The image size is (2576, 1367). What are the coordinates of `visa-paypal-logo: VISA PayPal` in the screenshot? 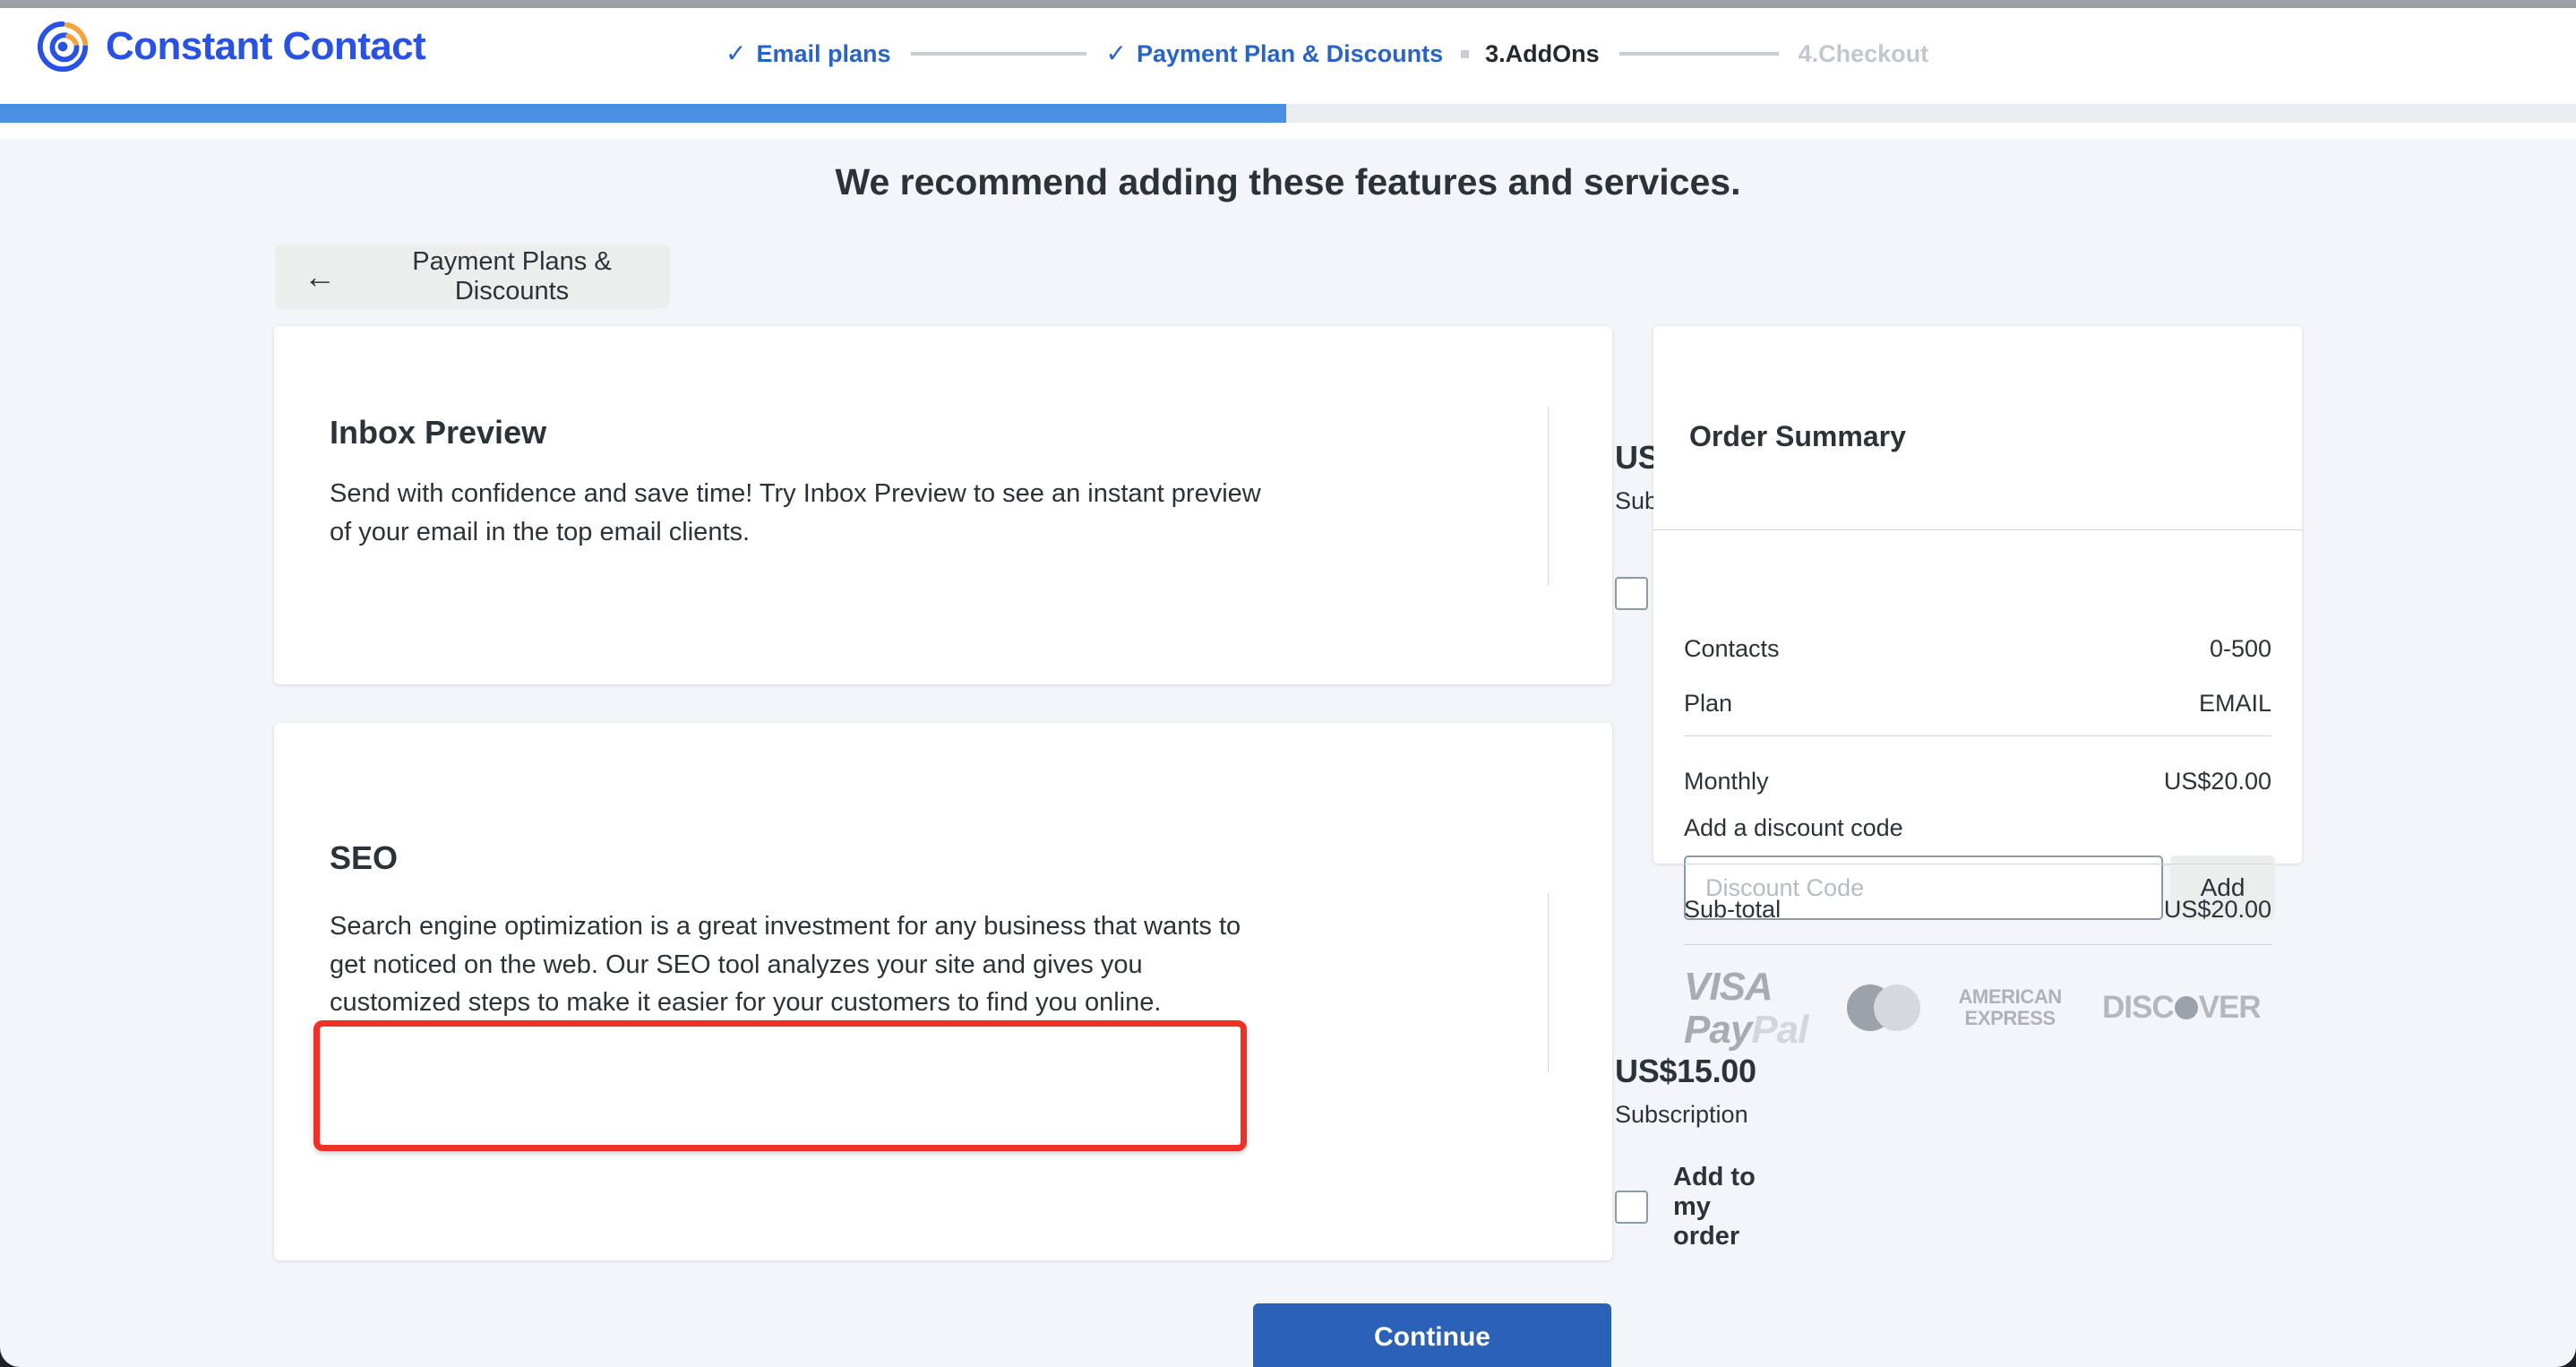 It's located at (1759, 1008).